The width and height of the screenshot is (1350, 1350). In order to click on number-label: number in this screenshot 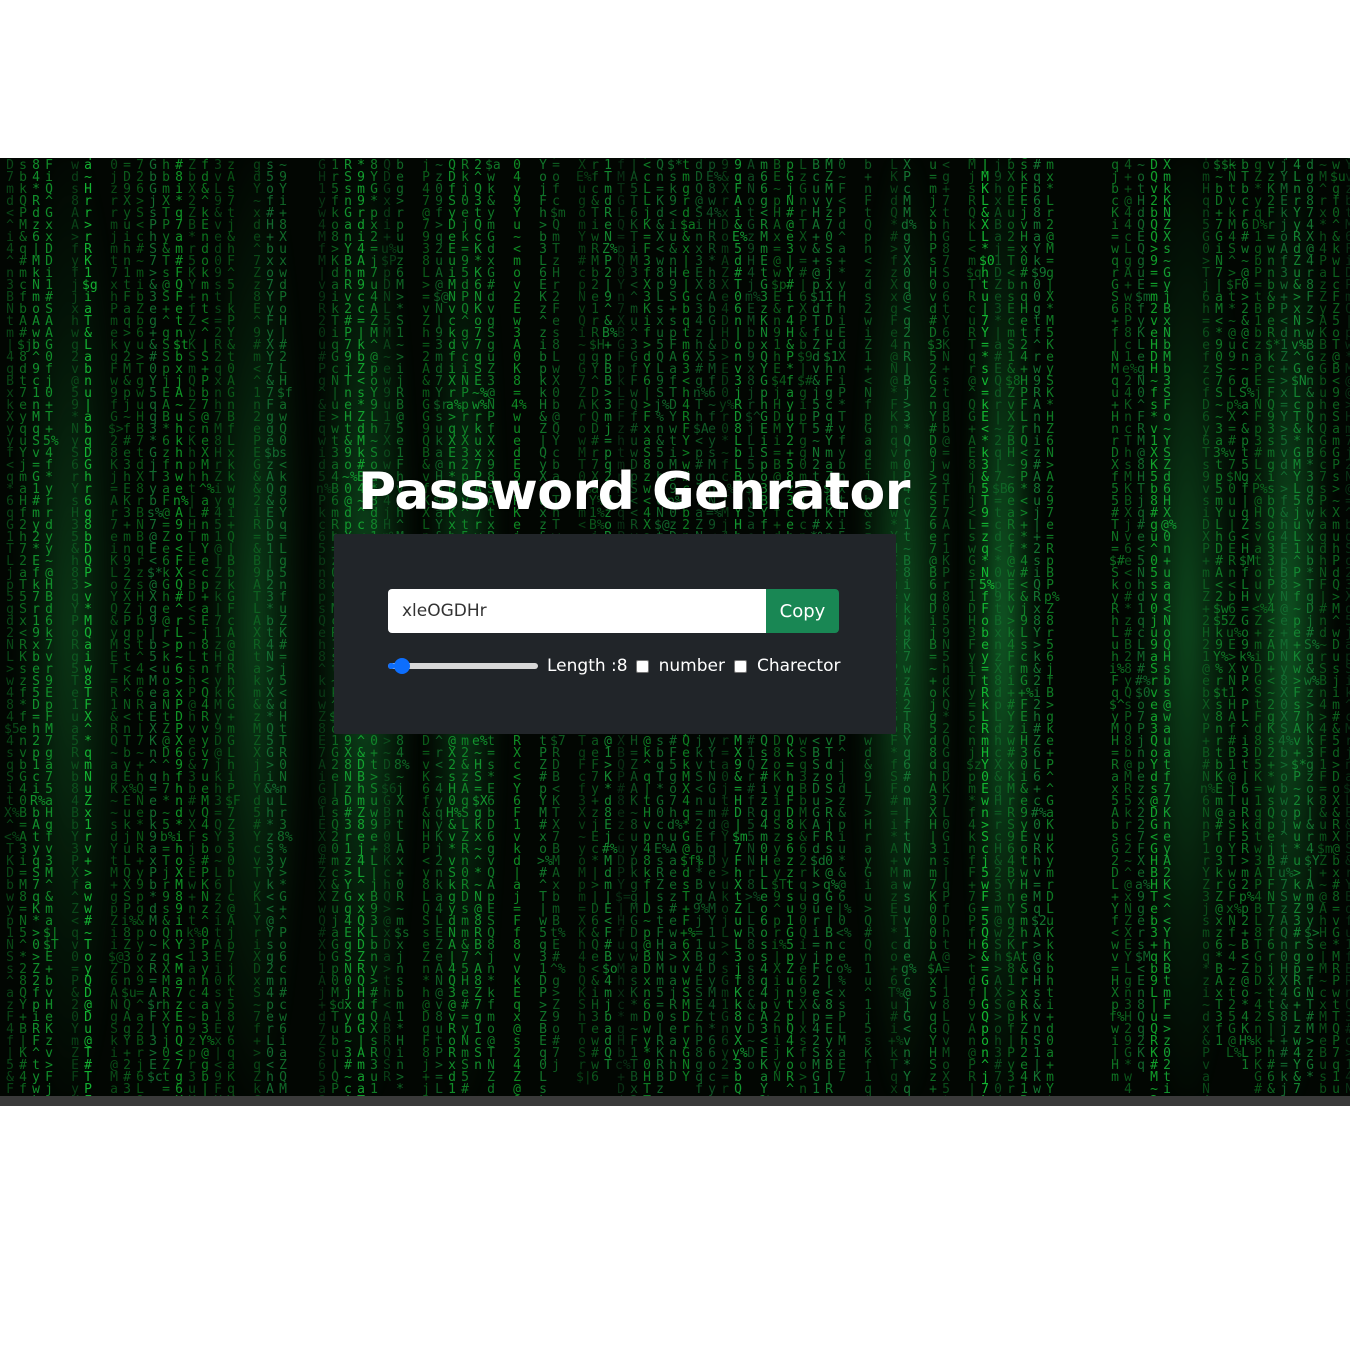, I will do `click(691, 666)`.